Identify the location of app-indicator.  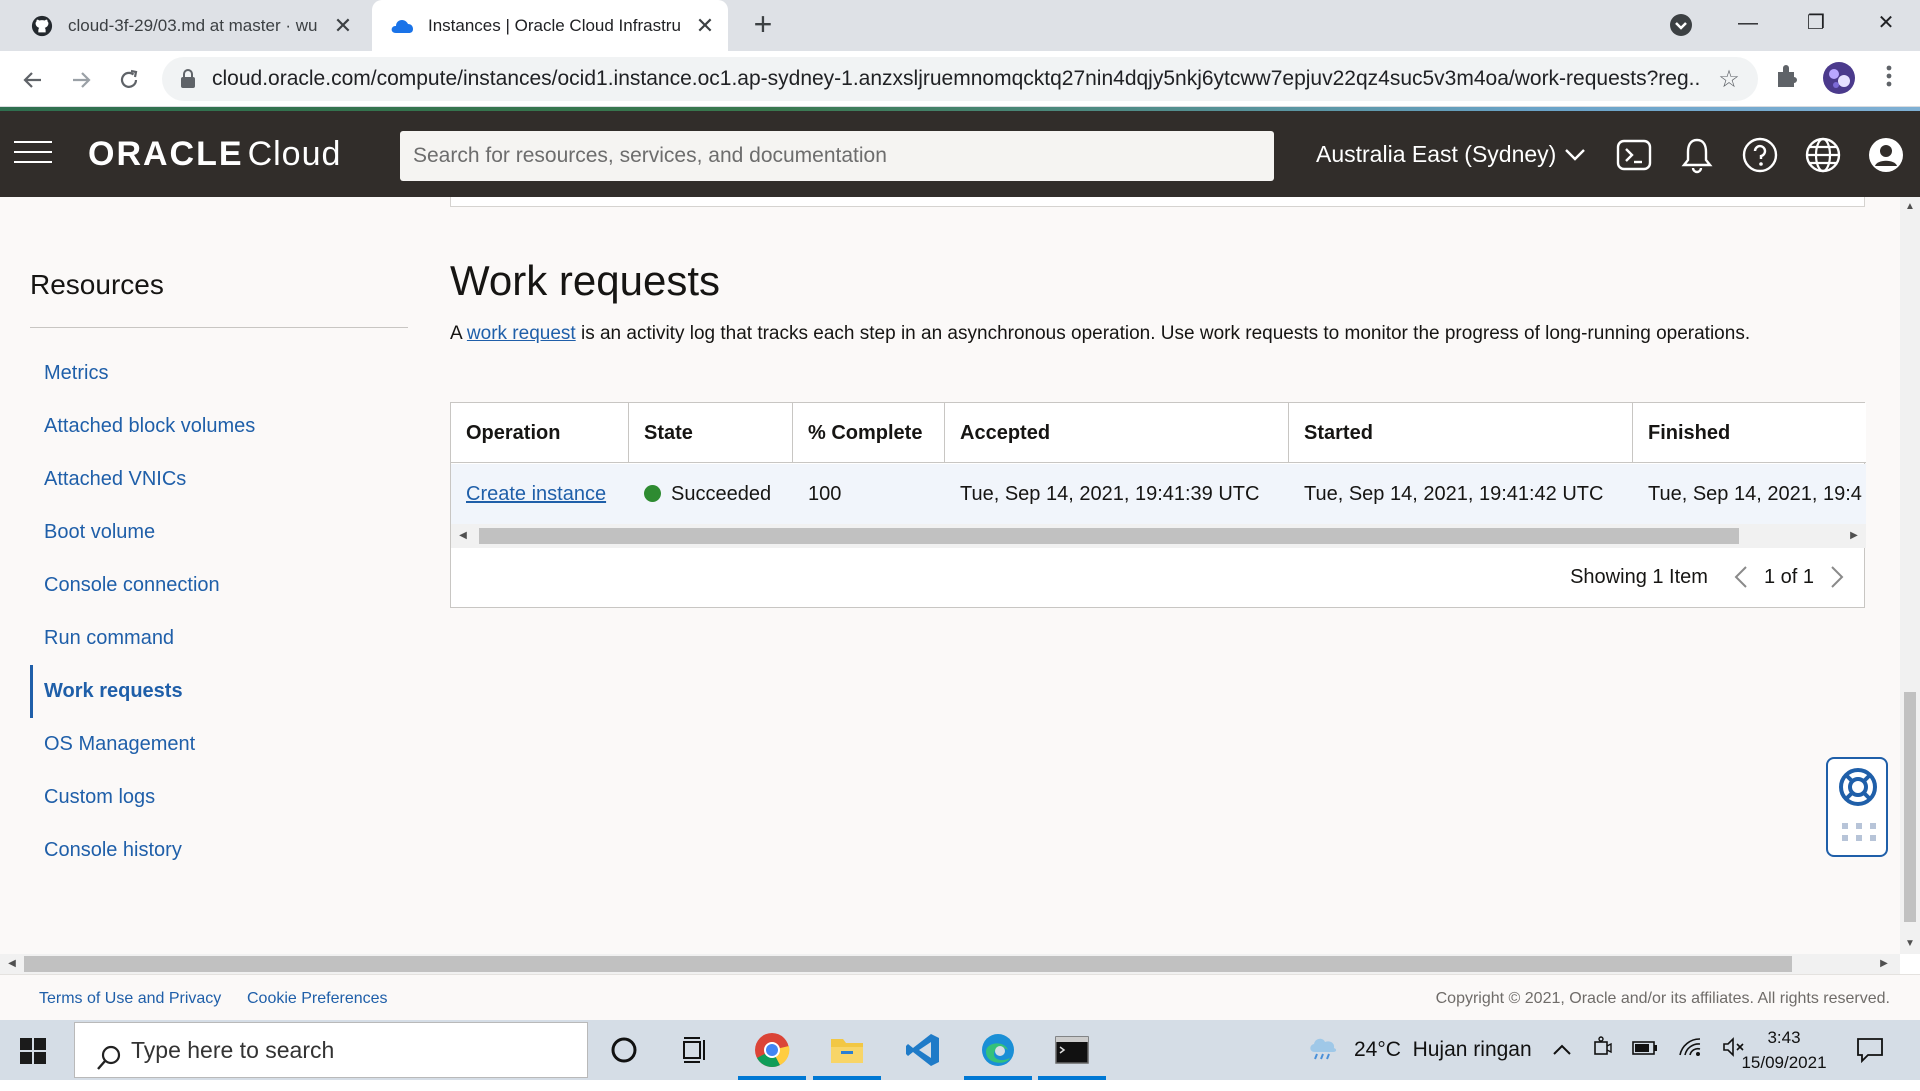
(1072, 1078).